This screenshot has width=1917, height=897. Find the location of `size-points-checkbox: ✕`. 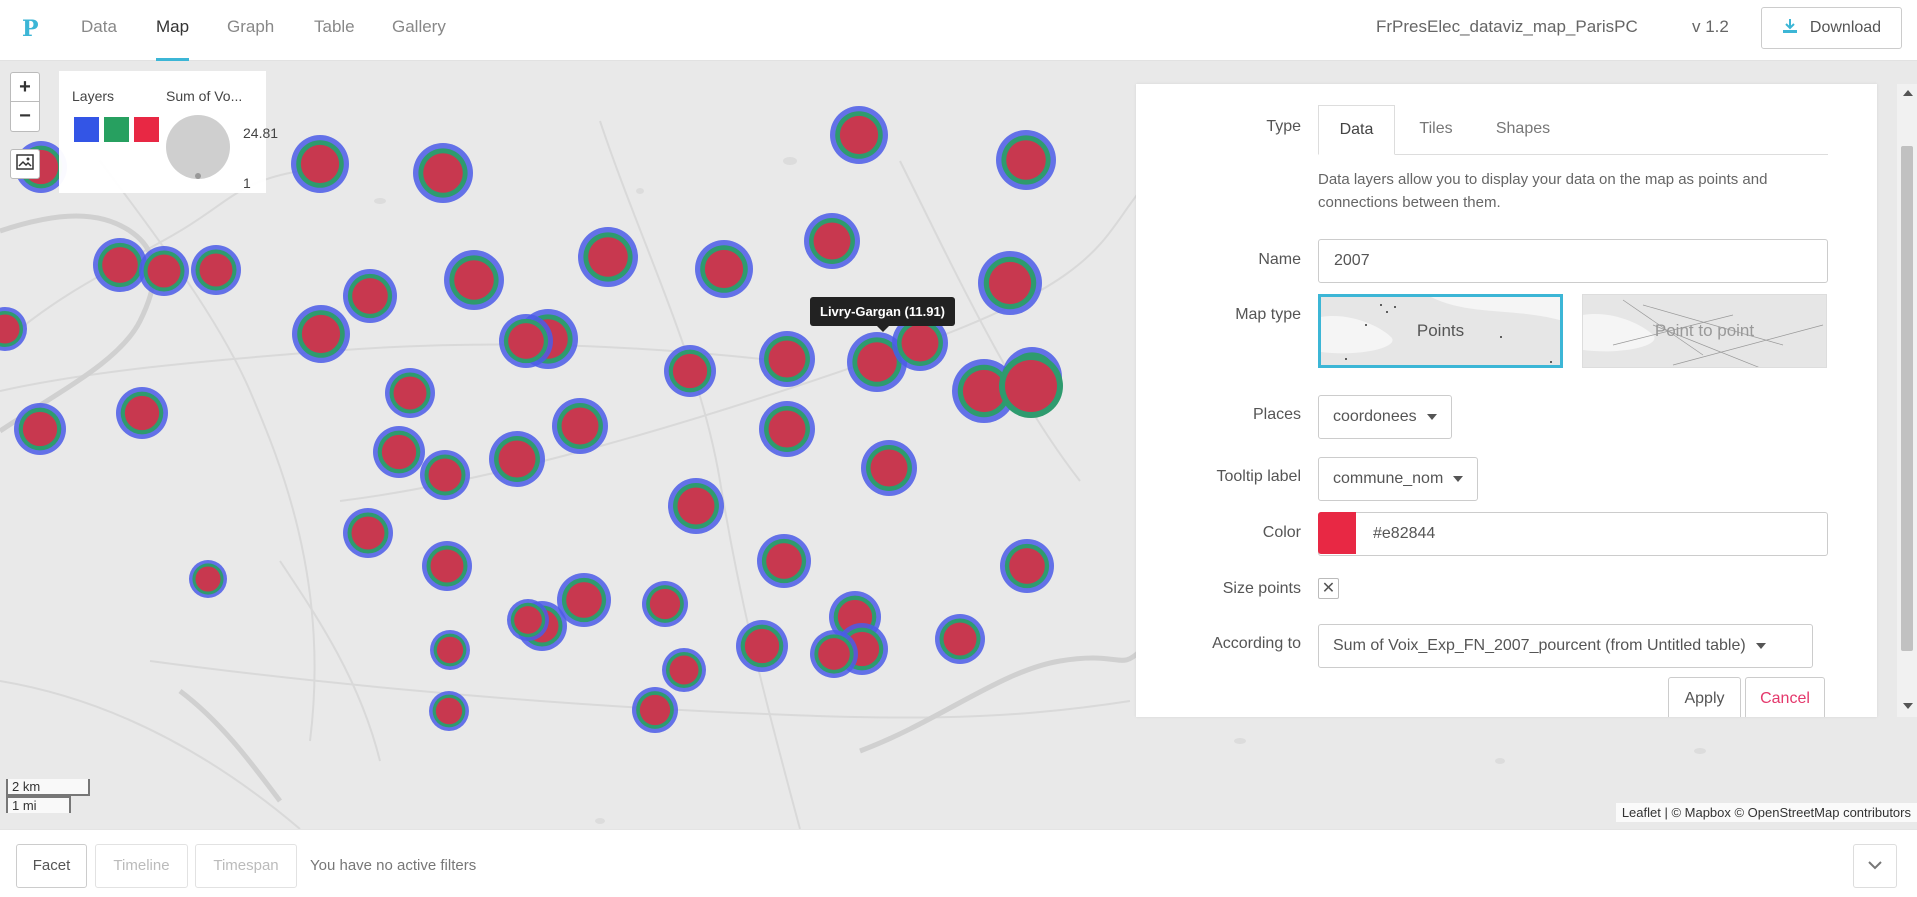

size-points-checkbox: ✕ is located at coordinates (1328, 588).